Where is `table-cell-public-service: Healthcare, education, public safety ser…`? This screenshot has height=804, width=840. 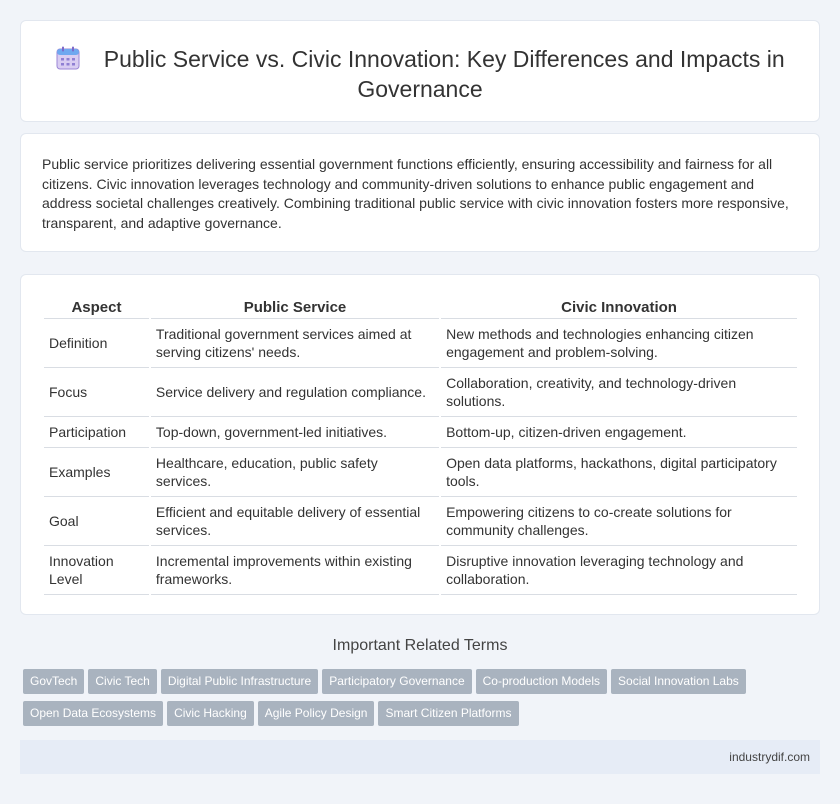
table-cell-public-service: Healthcare, education, public safety ser… is located at coordinates (295, 472).